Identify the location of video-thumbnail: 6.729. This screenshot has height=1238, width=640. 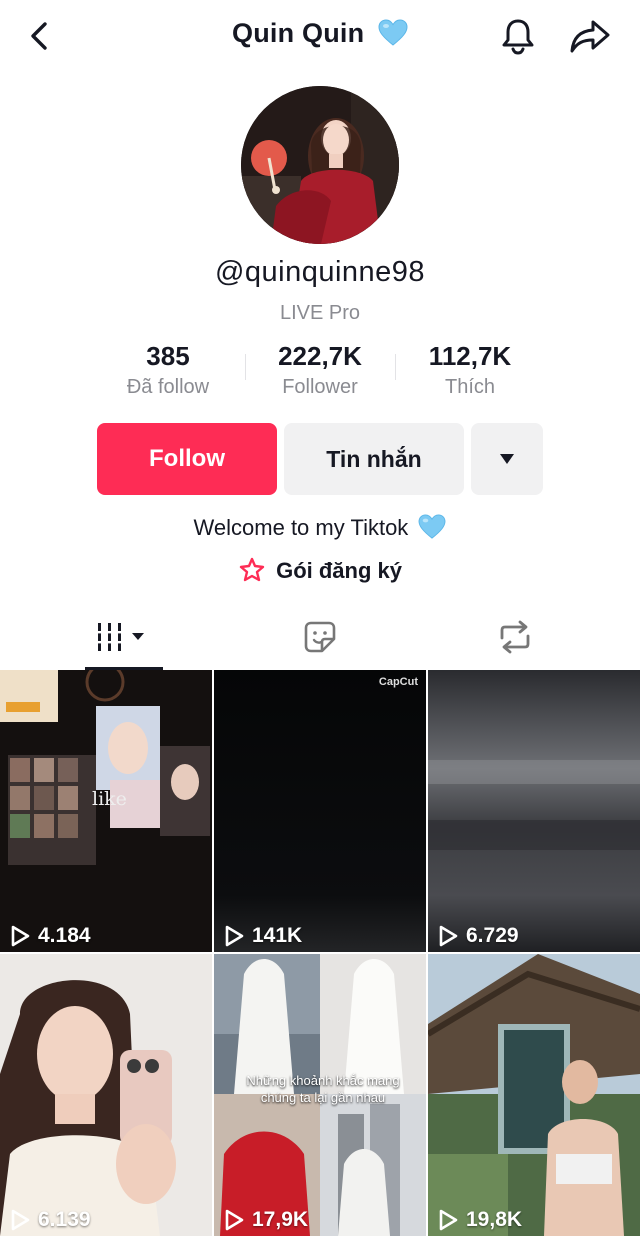
(534, 811).